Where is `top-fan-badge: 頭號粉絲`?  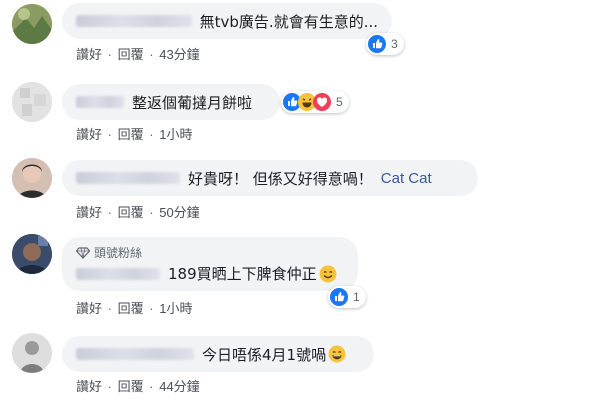 top-fan-badge: 頭號粉絲 is located at coordinates (109, 252).